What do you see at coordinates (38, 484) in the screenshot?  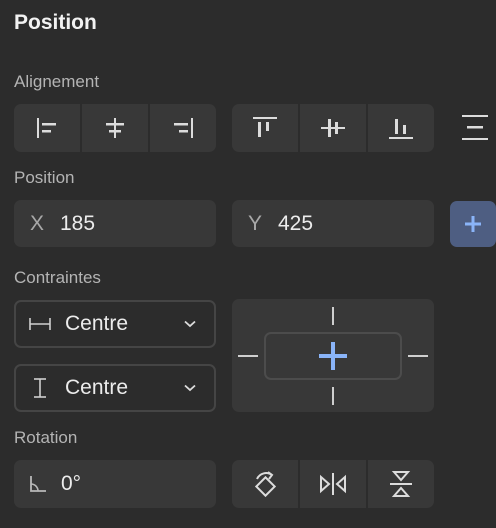 I see `angle-icon` at bounding box center [38, 484].